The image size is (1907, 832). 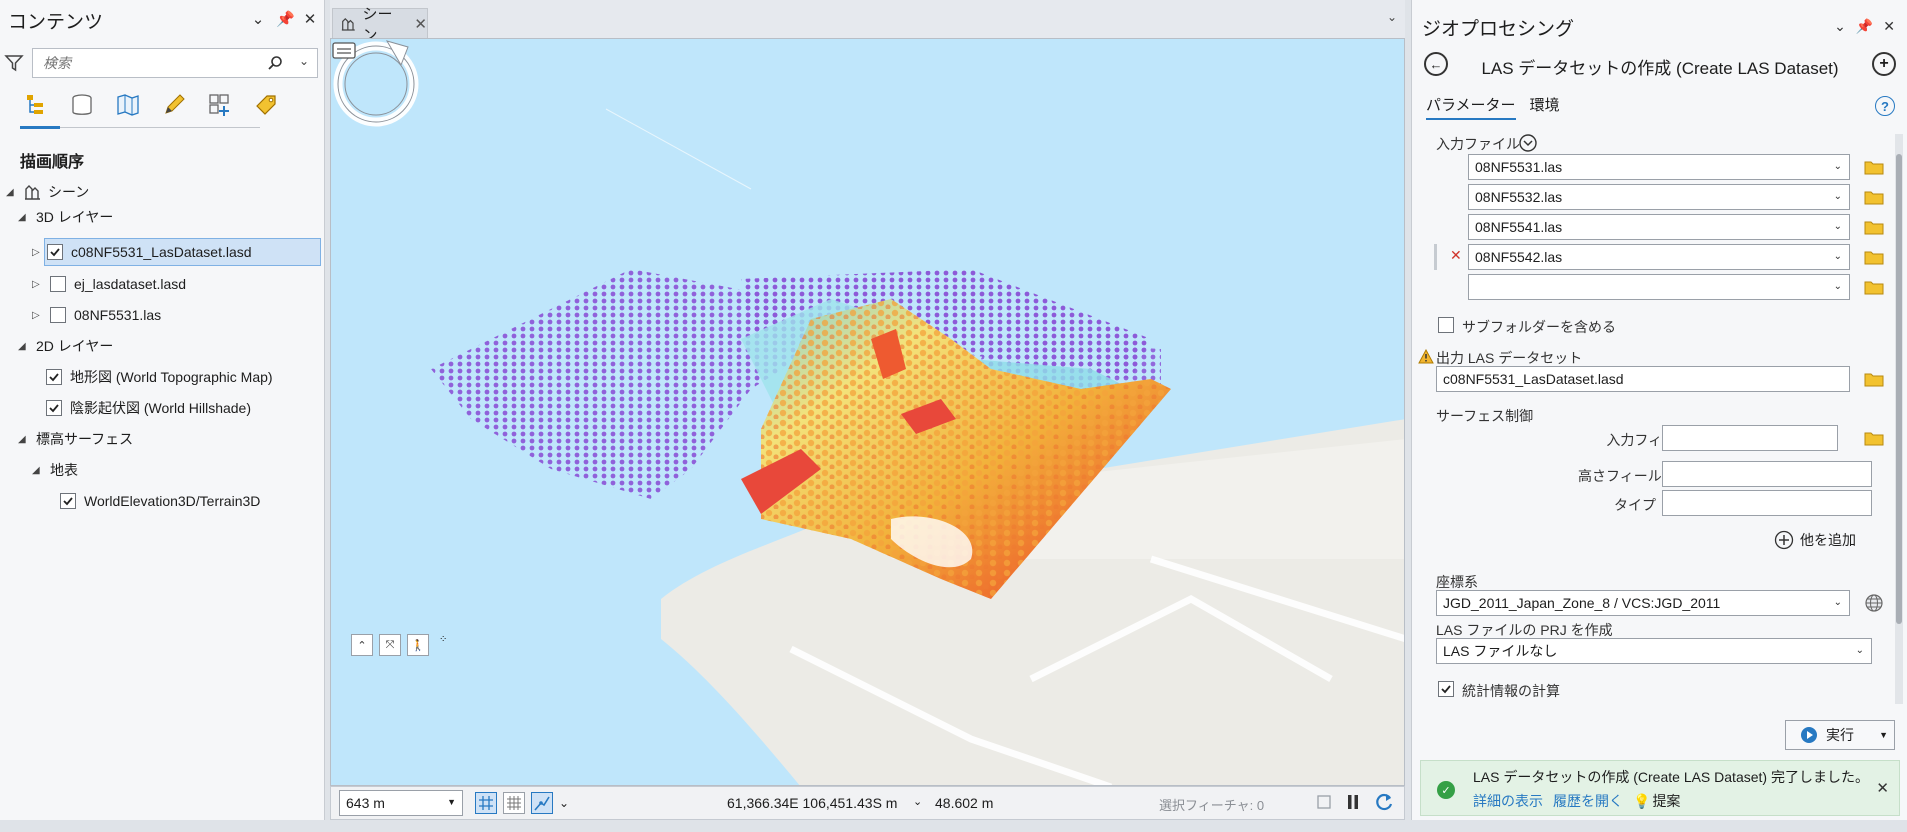 What do you see at coordinates (1882, 788) in the screenshot?
I see `close-message-icon: ✕` at bounding box center [1882, 788].